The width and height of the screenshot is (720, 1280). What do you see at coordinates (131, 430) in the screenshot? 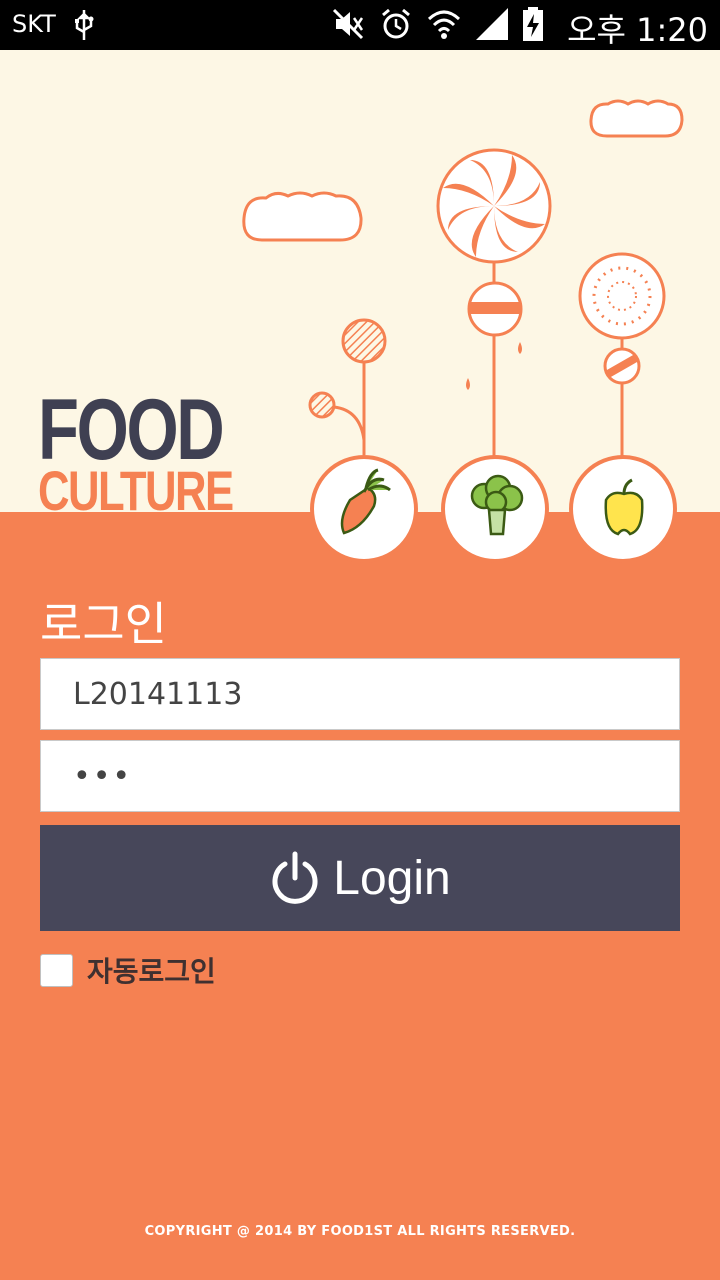
I see `logo-food-text: FOOD` at bounding box center [131, 430].